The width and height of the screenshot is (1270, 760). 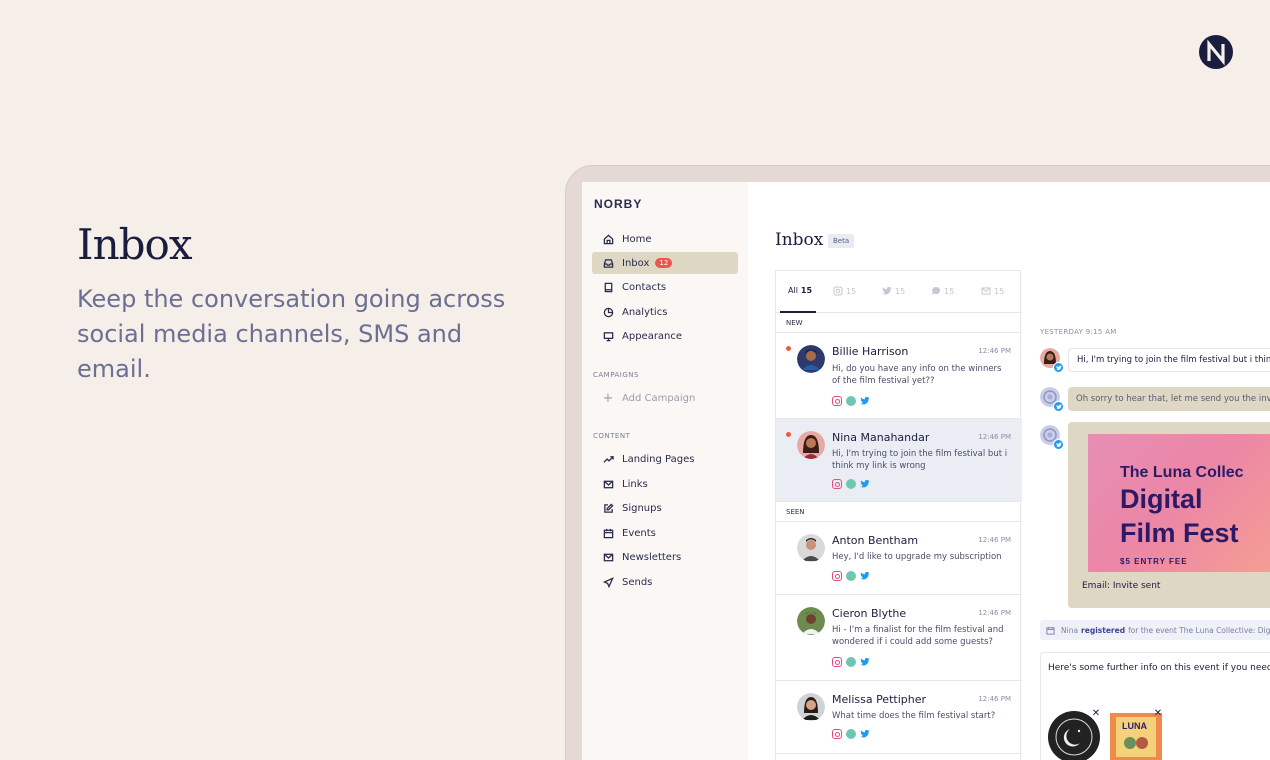 What do you see at coordinates (665, 398) in the screenshot?
I see `add-campaign-button: + Add Campaign` at bounding box center [665, 398].